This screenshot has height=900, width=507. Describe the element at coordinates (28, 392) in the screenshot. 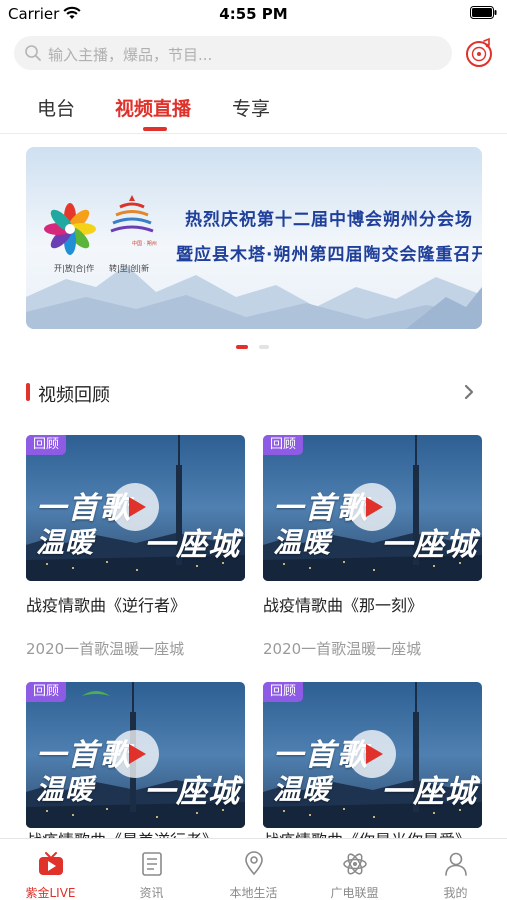

I see `section-accent-bar` at that location.